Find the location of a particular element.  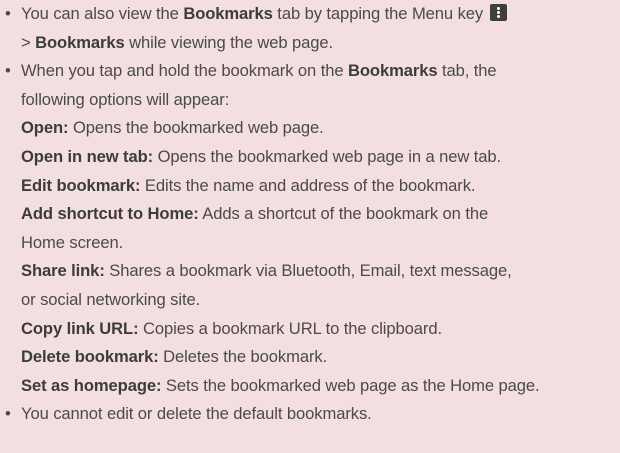

option-delete-bookmark: Delete bookmark: Deletes the bookmark. is located at coordinates (310, 357).